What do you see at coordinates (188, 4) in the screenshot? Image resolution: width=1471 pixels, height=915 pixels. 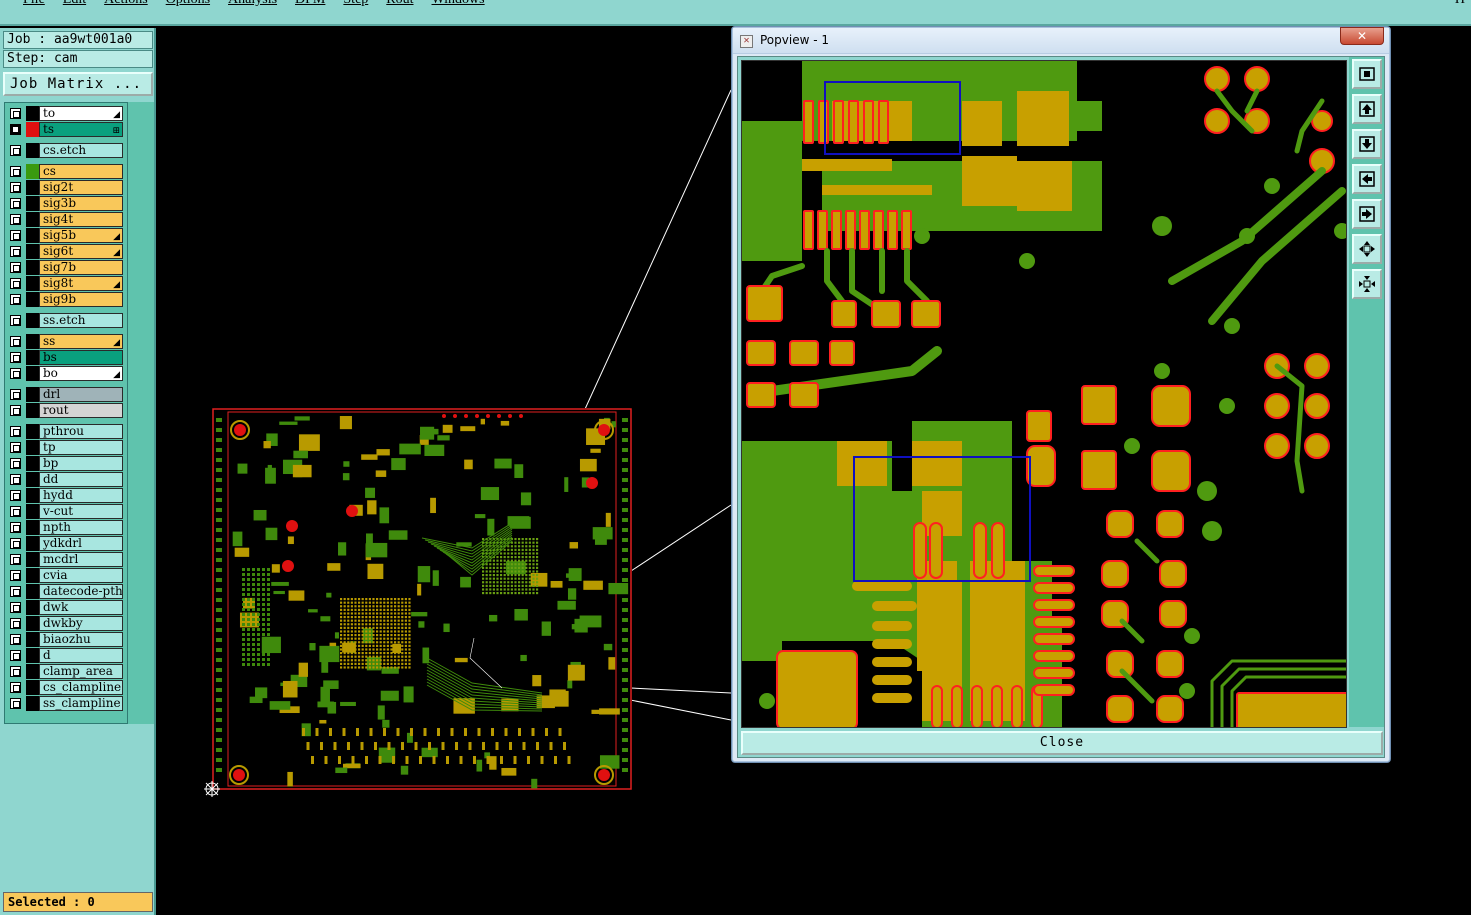 I see `menu-options: Options` at bounding box center [188, 4].